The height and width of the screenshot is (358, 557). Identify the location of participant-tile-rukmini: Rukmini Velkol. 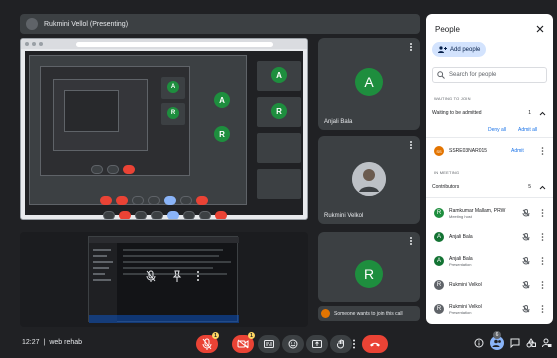
(369, 180).